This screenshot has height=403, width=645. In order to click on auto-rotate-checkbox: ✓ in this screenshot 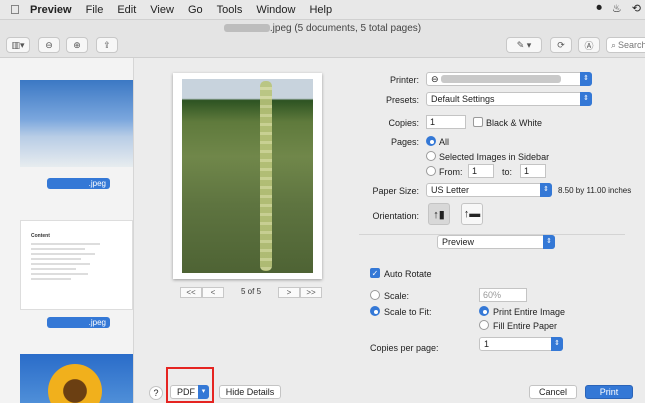, I will do `click(375, 273)`.